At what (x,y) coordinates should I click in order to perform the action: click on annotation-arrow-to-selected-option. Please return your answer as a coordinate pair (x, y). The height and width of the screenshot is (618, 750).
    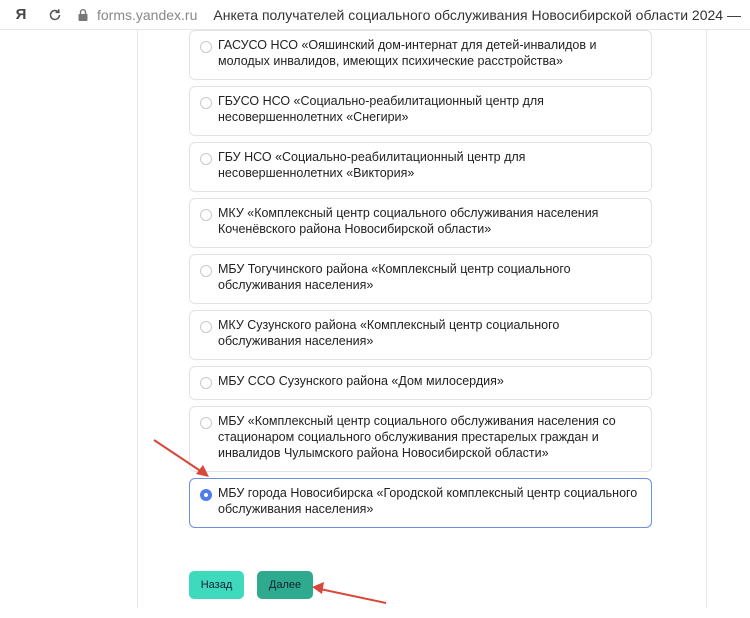
    Looking at the image, I should click on (181, 458).